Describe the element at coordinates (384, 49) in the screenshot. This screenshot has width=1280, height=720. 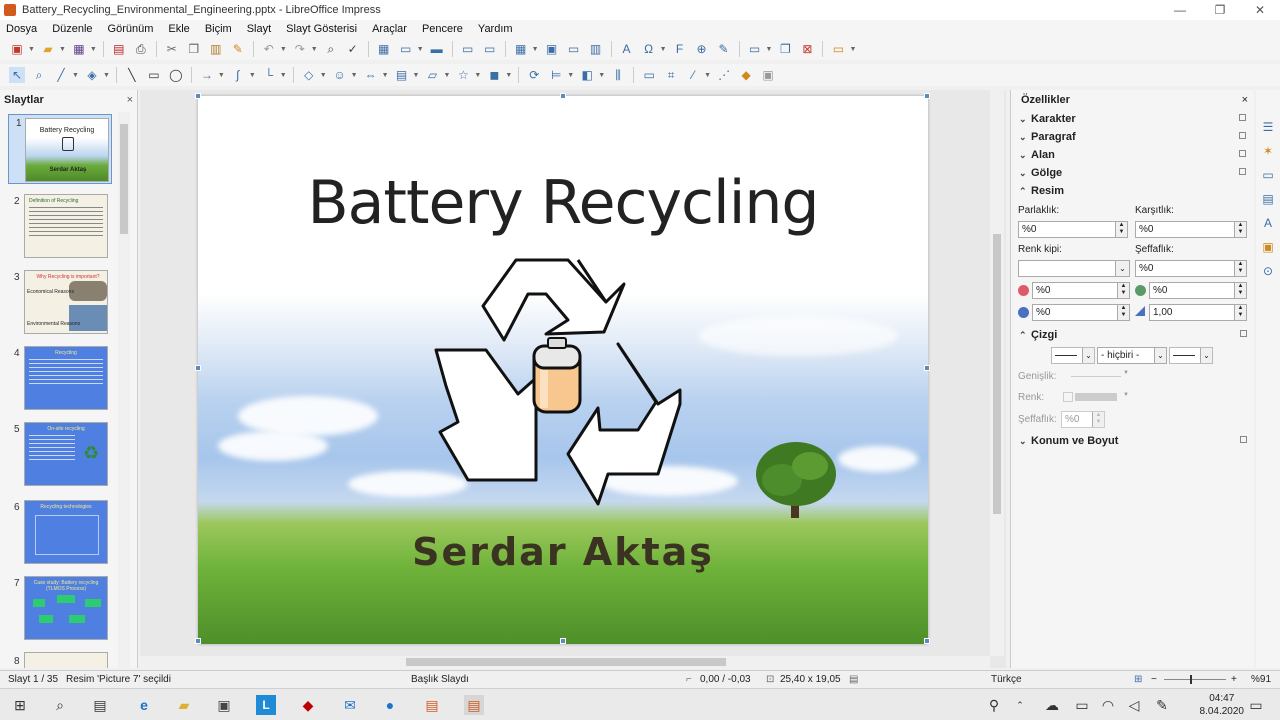
I see `grid-icon: ▦` at that location.